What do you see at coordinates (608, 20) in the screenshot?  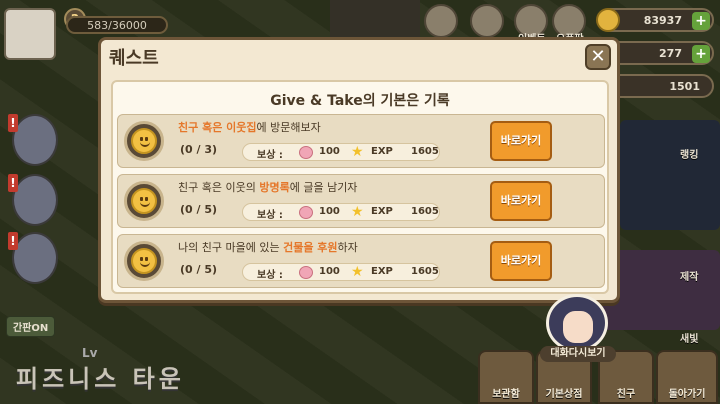 I see `coin-icon` at bounding box center [608, 20].